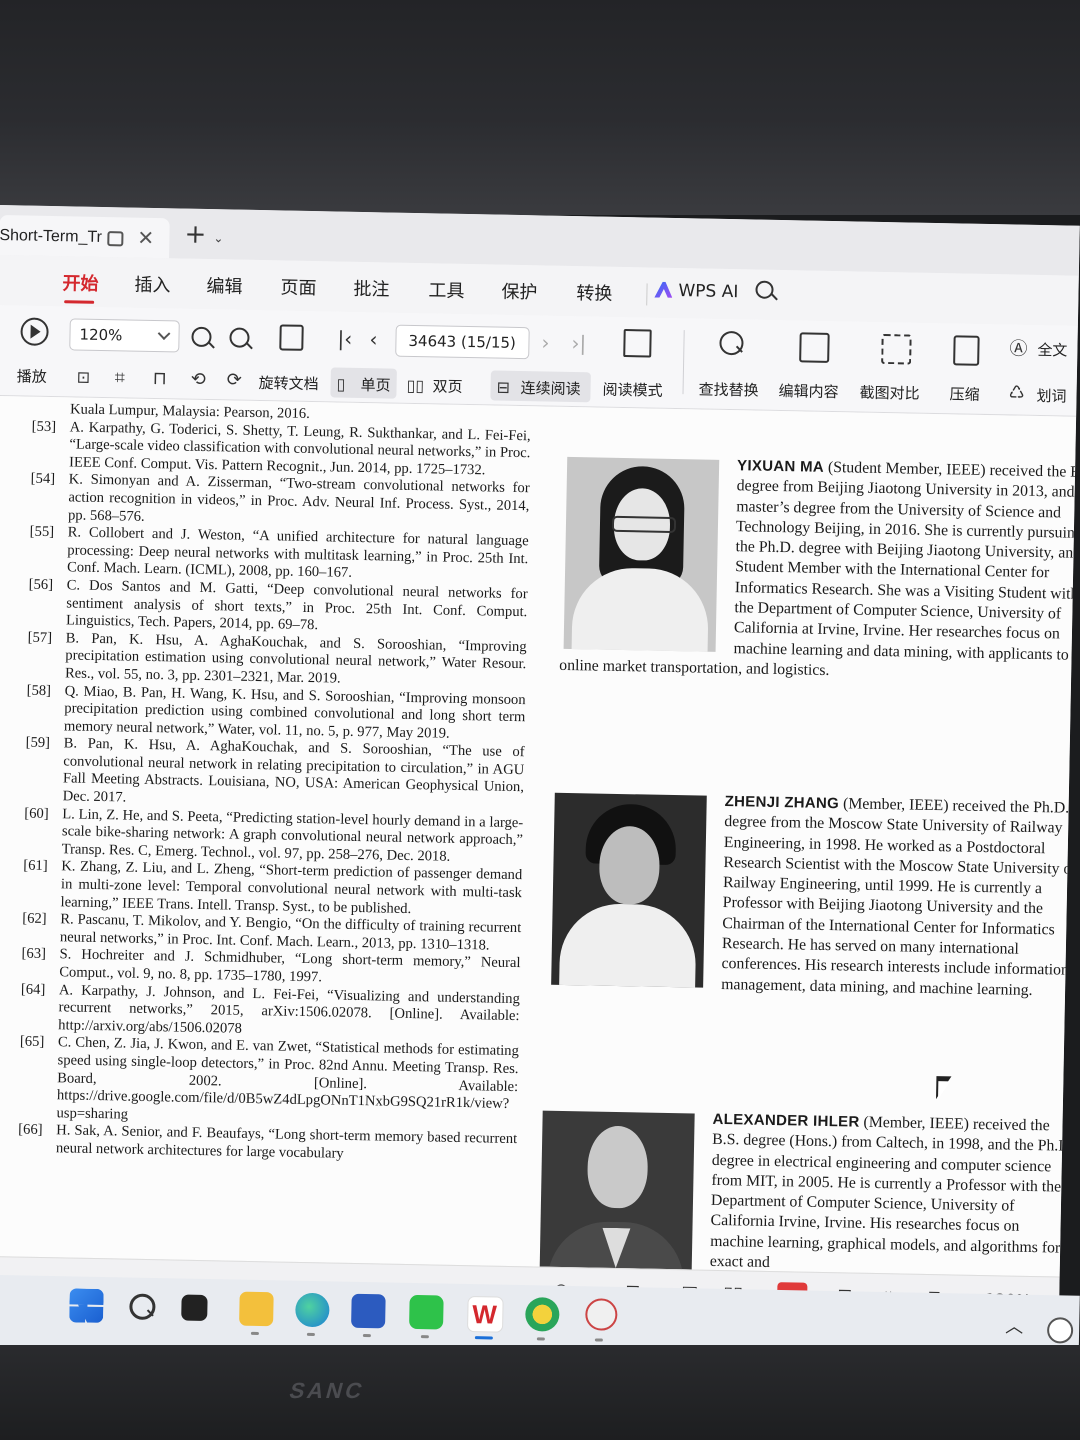 The height and width of the screenshot is (1440, 1080). What do you see at coordinates (43, 479) in the screenshot?
I see `reference-number: [54]` at bounding box center [43, 479].